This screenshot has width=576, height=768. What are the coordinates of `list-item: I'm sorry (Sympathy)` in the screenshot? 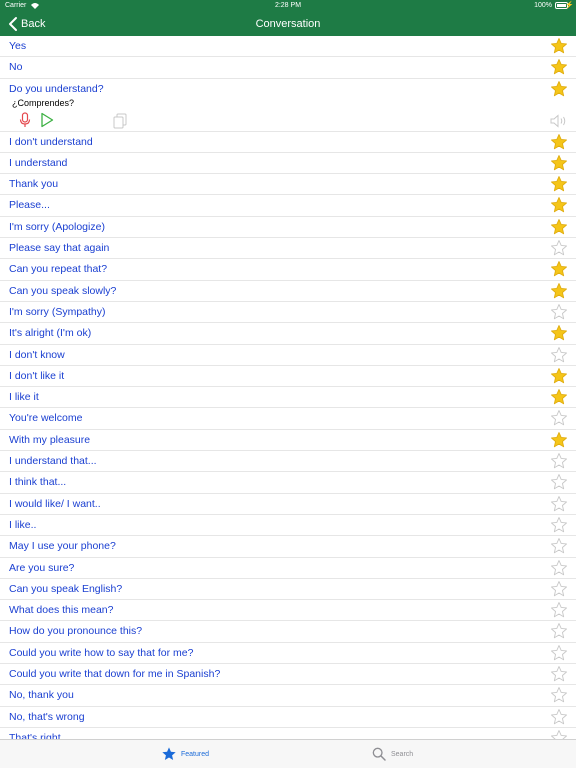 It's located at (288, 313).